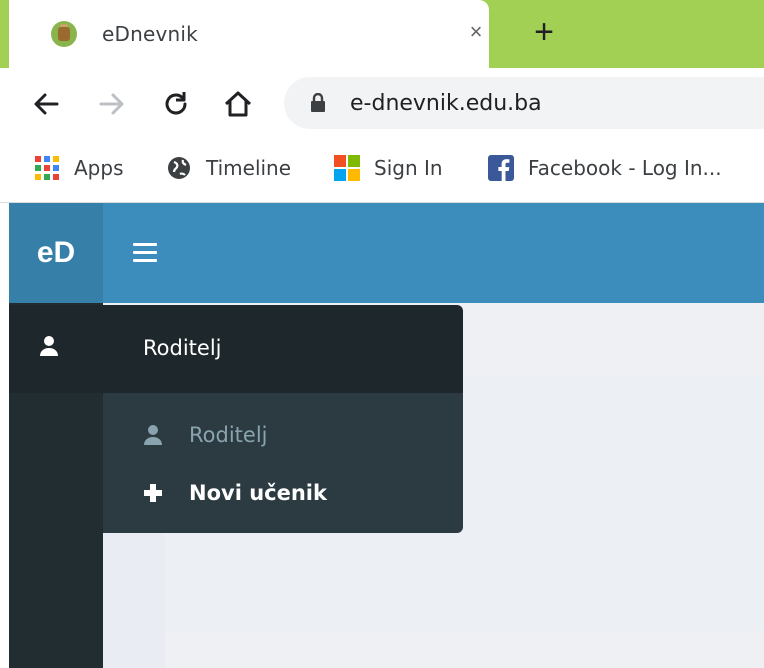 Image resolution: width=764 pixels, height=668 pixels. What do you see at coordinates (476, 32) in the screenshot?
I see `close-tab-button: ×` at bounding box center [476, 32].